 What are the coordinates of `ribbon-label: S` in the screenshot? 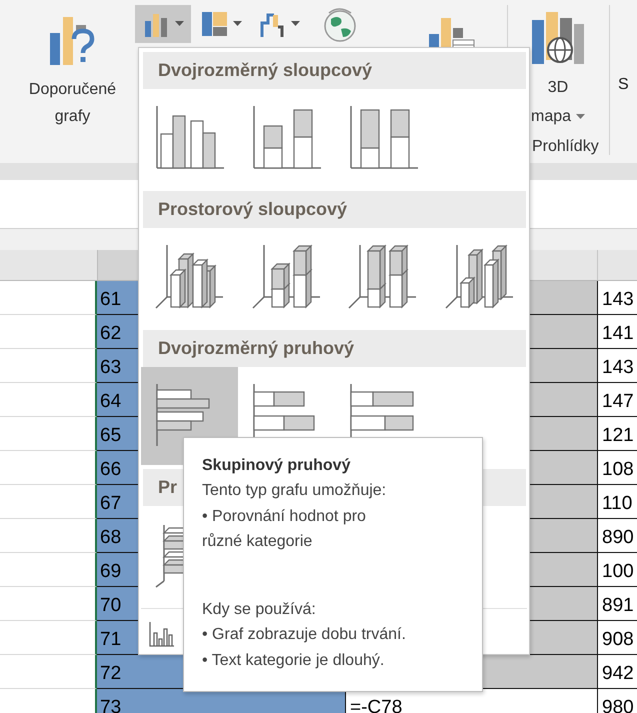 It's located at (623, 85).